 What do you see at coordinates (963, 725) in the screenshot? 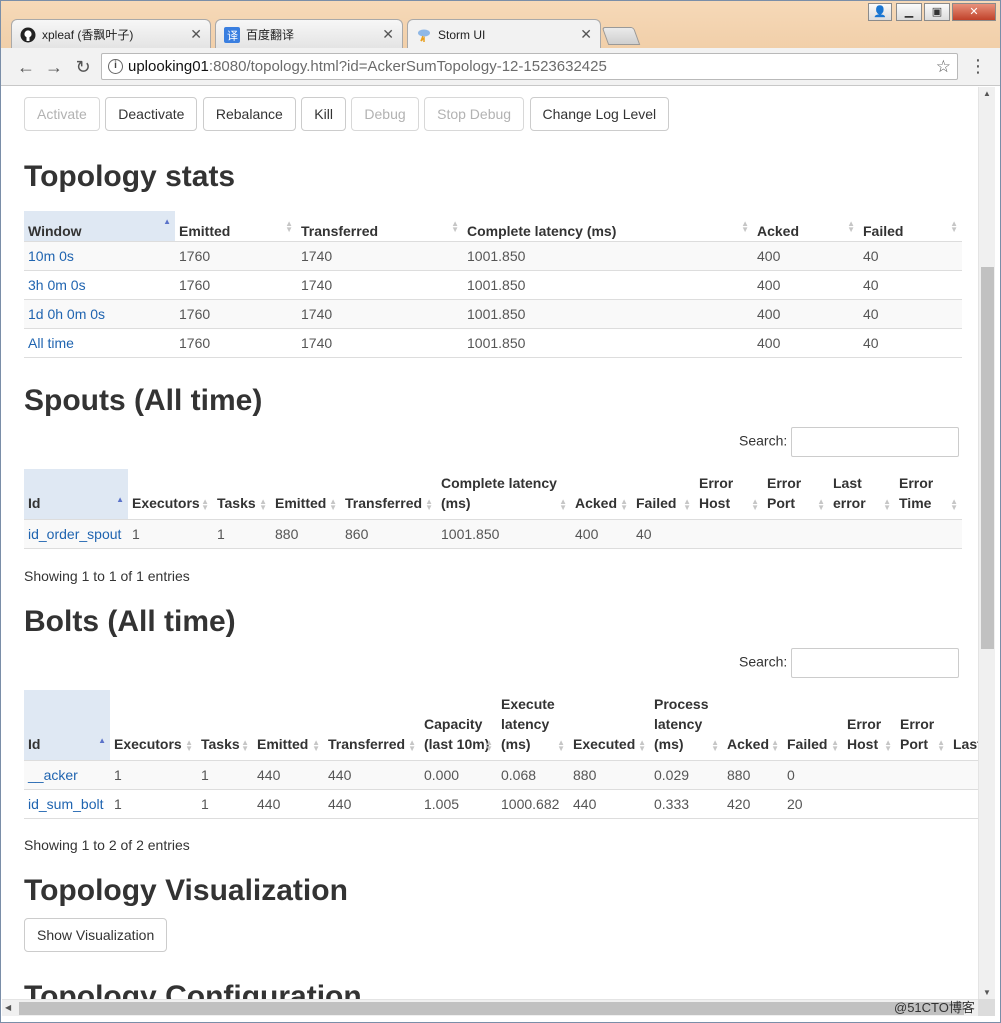
I see `column-header-last-error: Last error` at bounding box center [963, 725].